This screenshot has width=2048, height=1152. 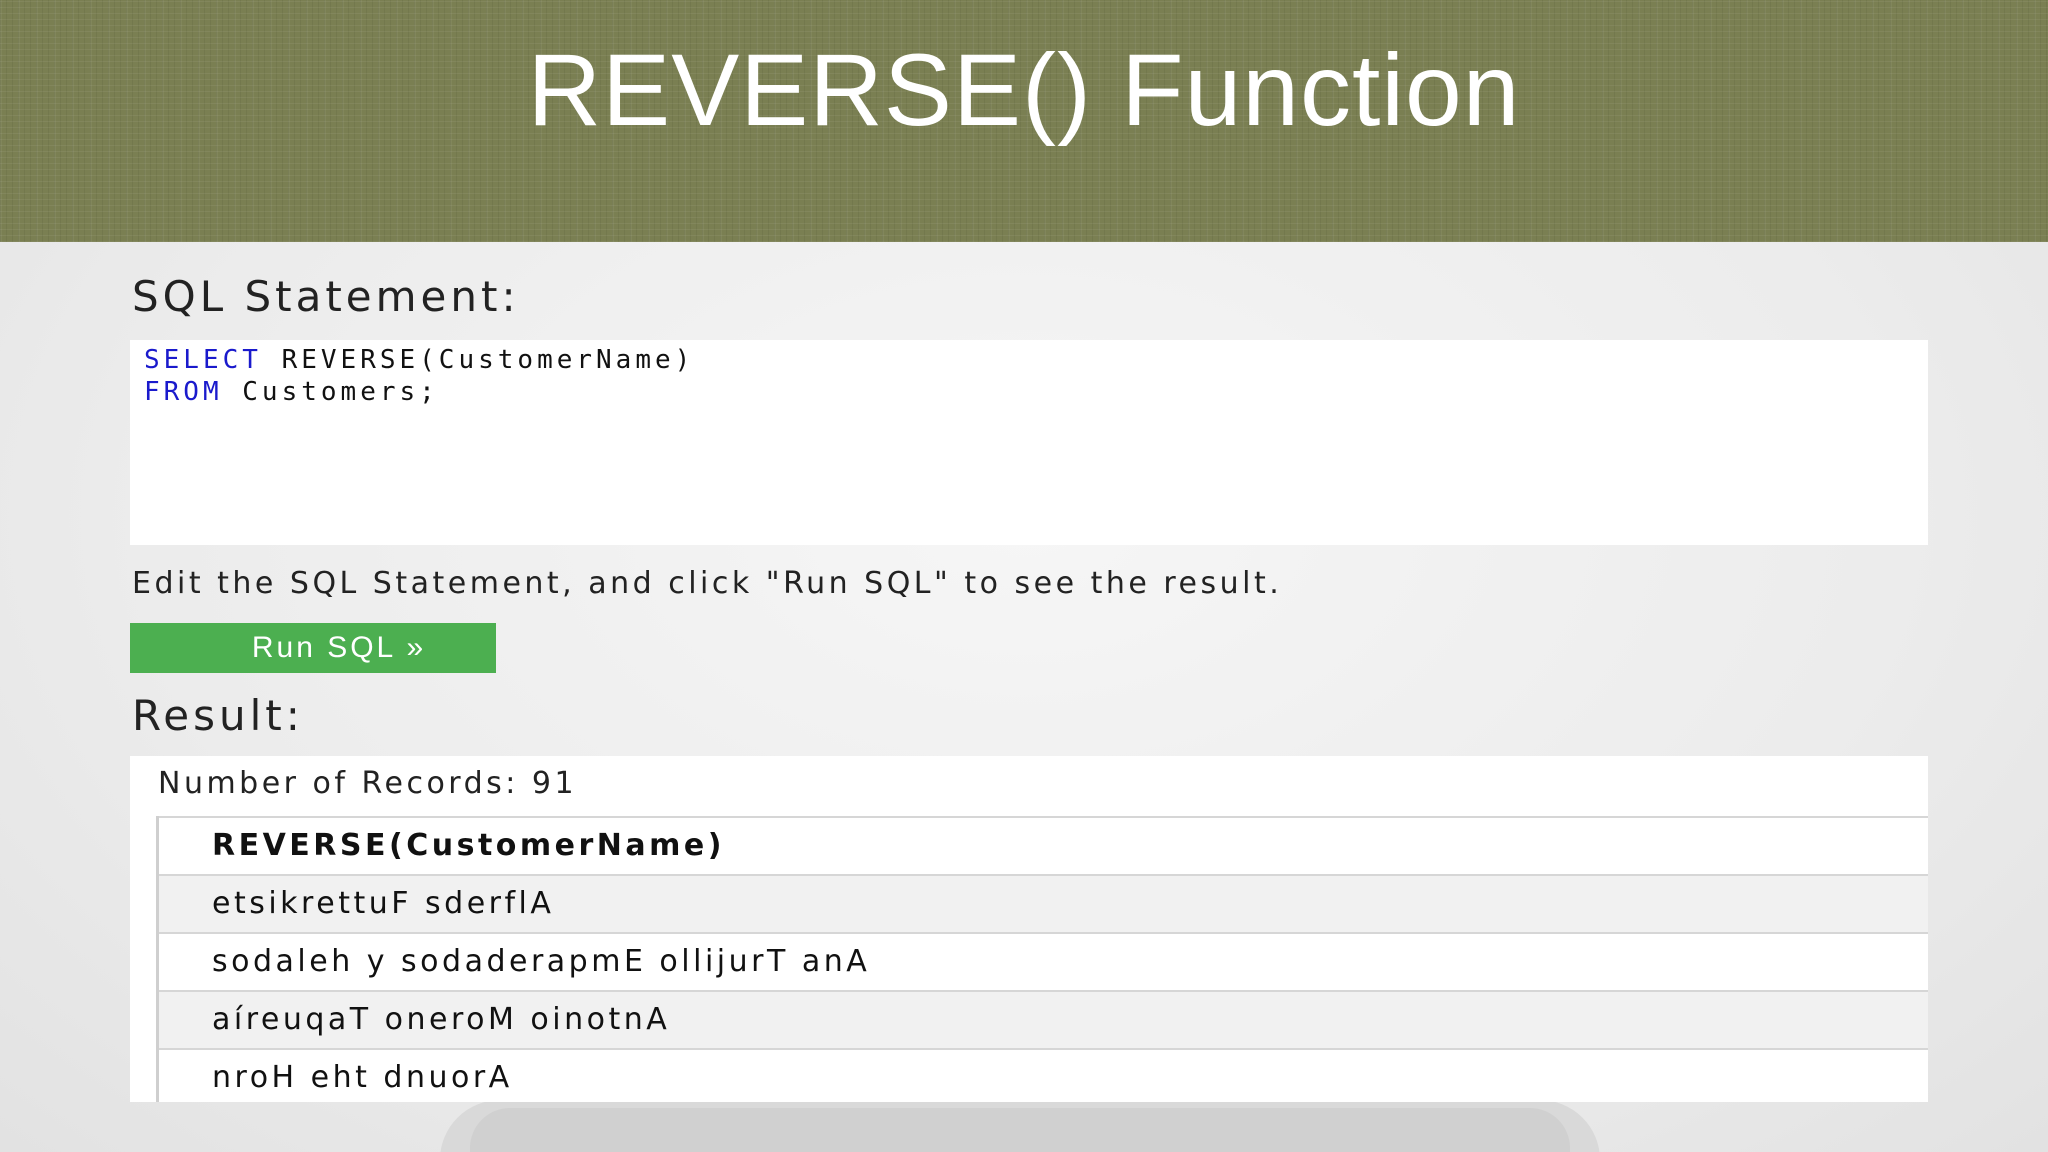 What do you see at coordinates (218, 715) in the screenshot?
I see `result-heading: Result:` at bounding box center [218, 715].